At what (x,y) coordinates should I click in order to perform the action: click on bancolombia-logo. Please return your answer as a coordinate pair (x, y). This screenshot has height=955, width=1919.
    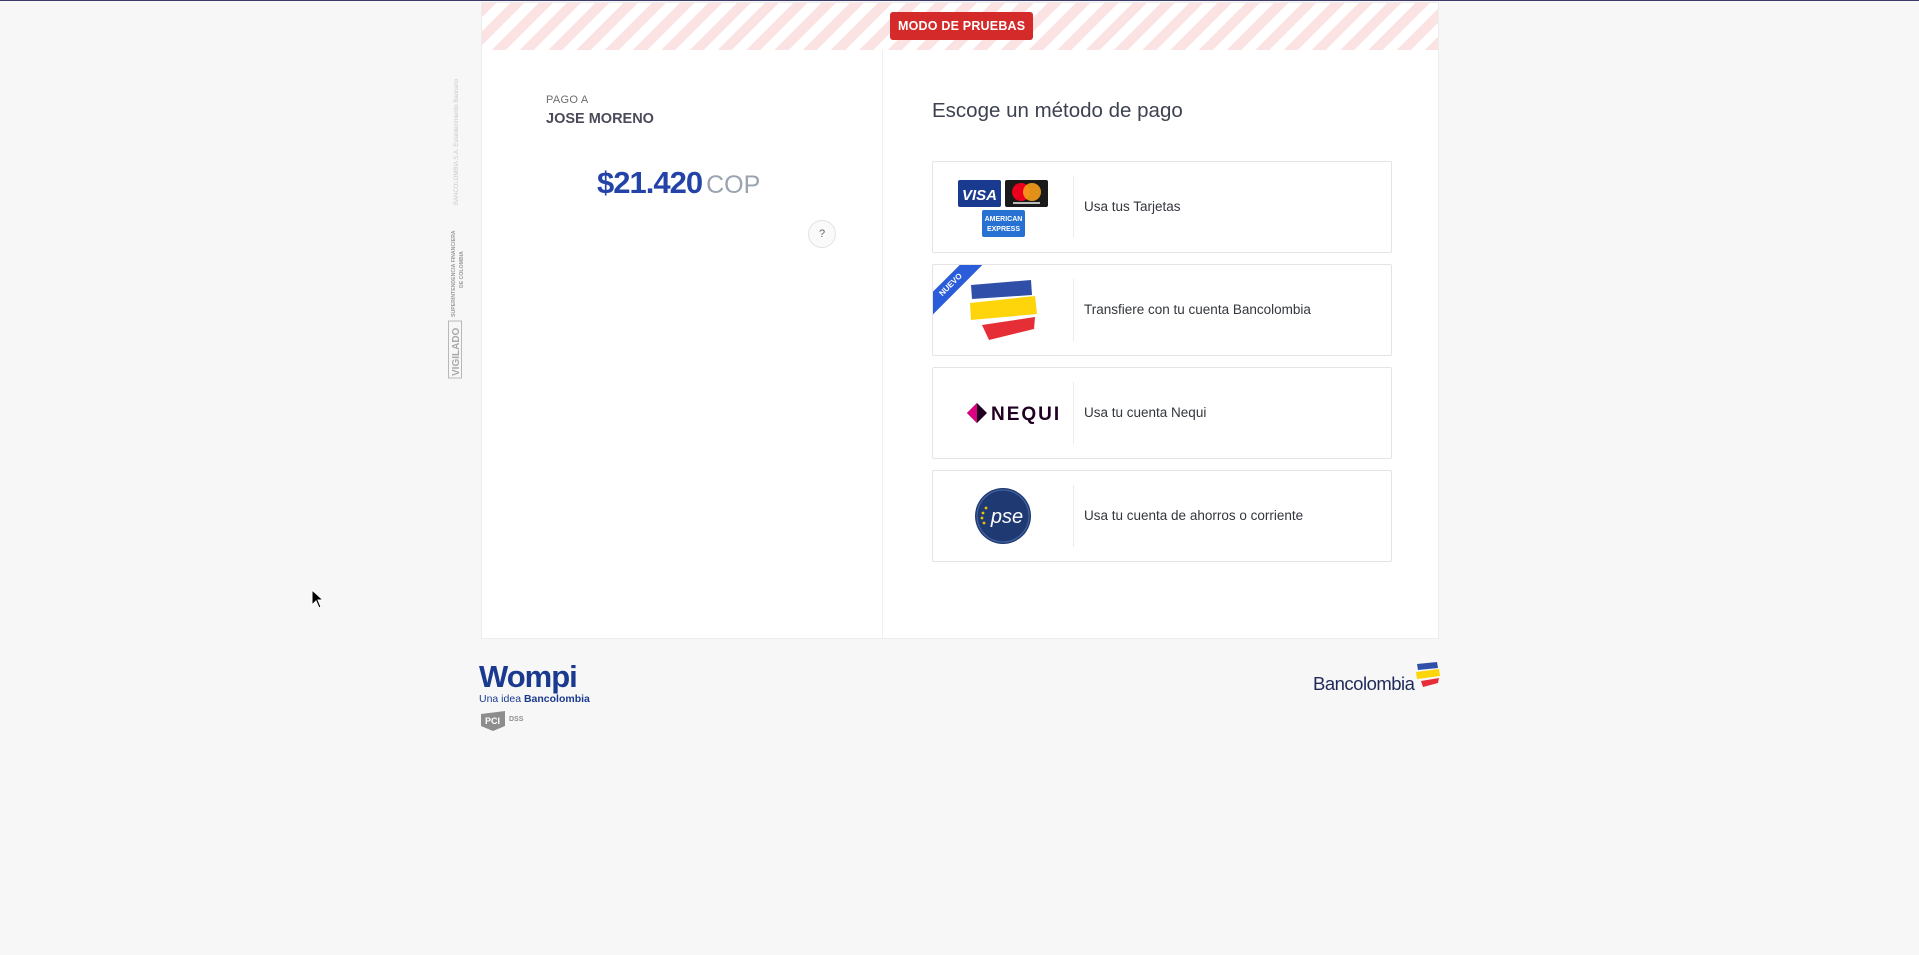
    Looking at the image, I should click on (1003, 310).